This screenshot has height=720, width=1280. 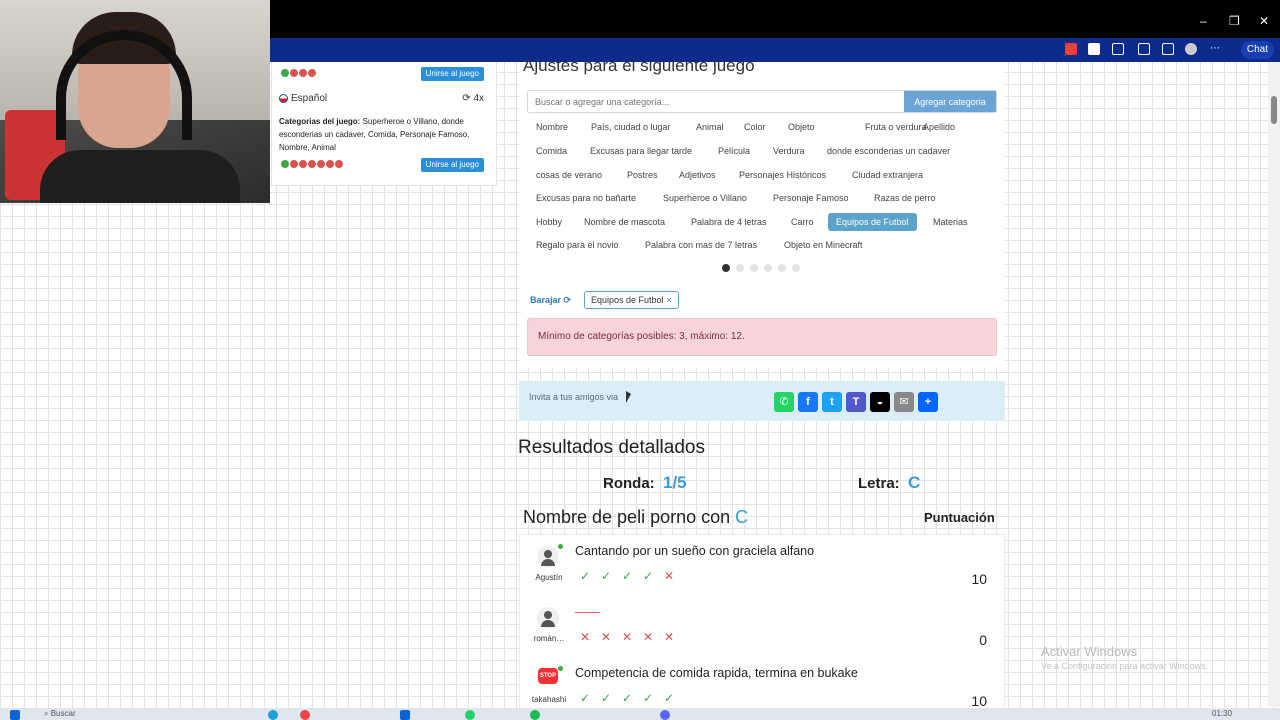 What do you see at coordinates (905, 198) in the screenshot?
I see `category-option: Razas de perro` at bounding box center [905, 198].